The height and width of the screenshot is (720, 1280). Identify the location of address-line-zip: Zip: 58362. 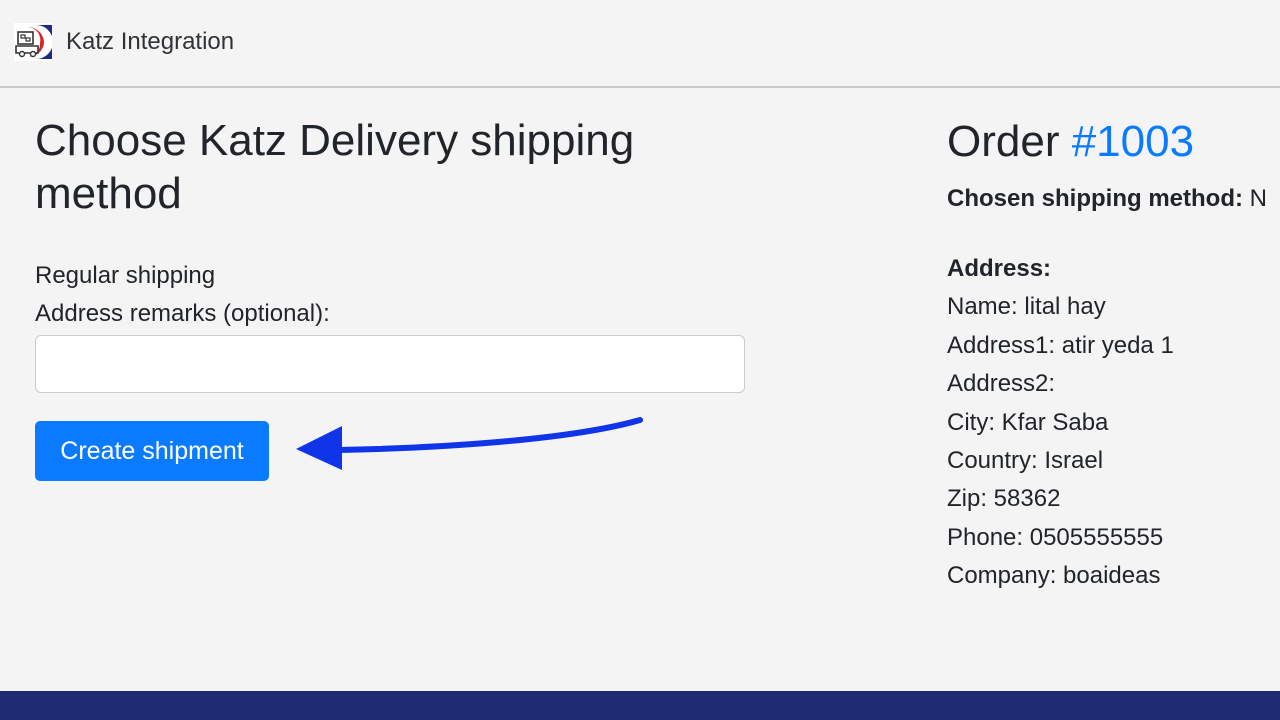
(1004, 499).